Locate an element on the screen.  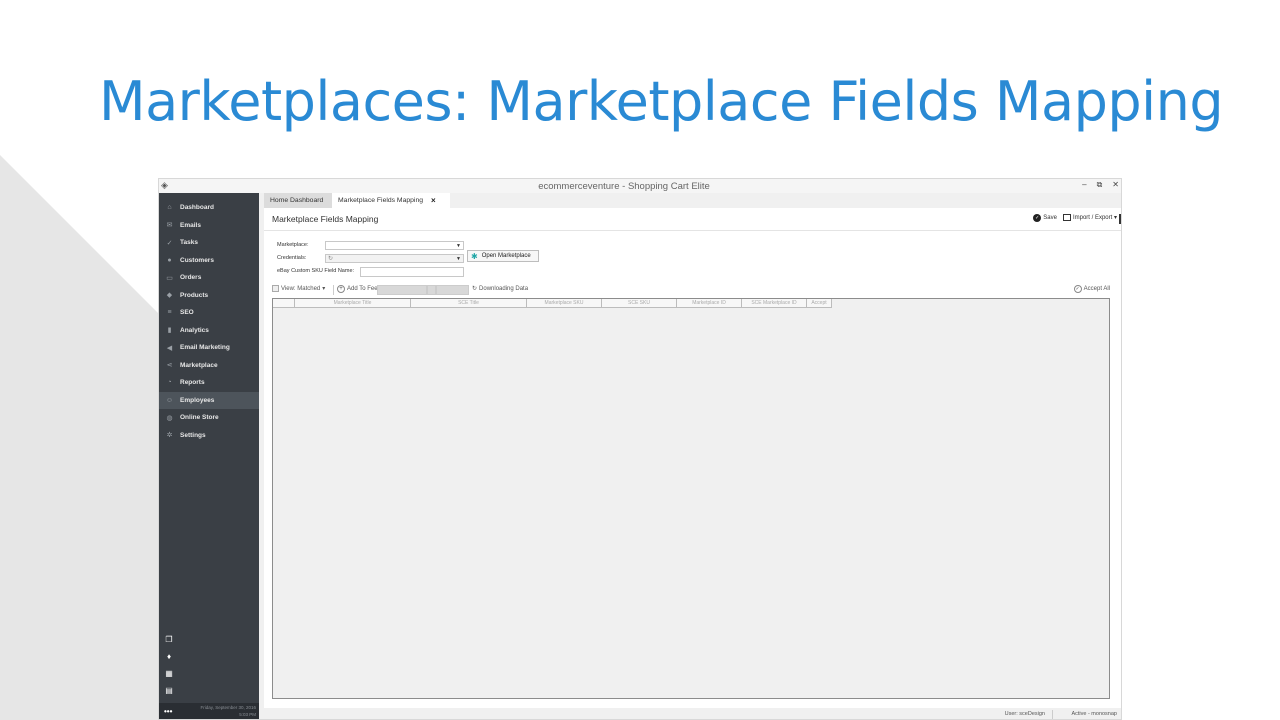
column-header: Marketplace Title is located at coordinates (353, 303).